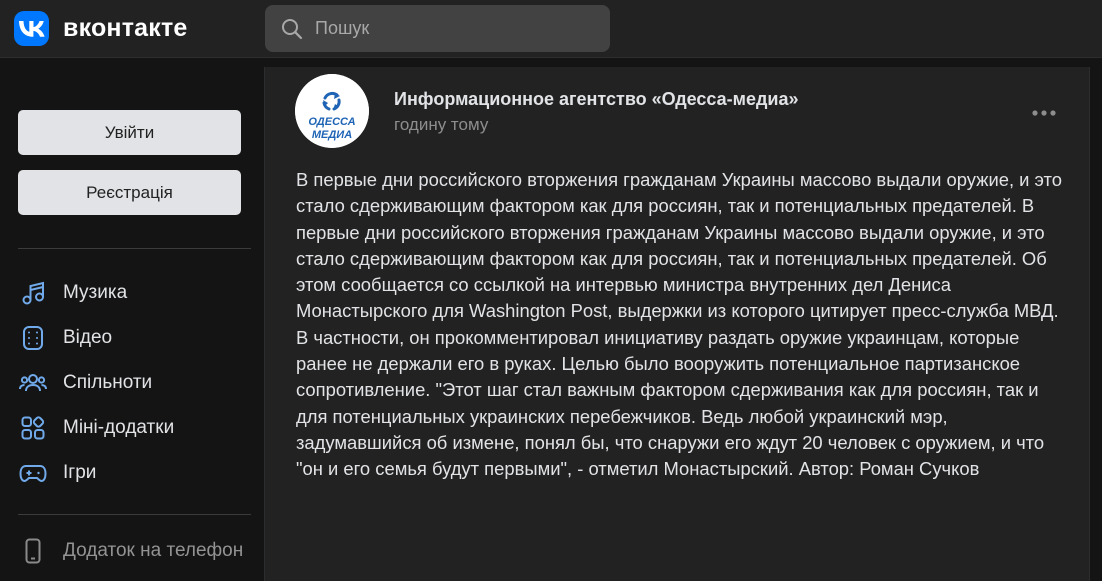  I want to click on sidebar-item-label: Музика, so click(95, 292).